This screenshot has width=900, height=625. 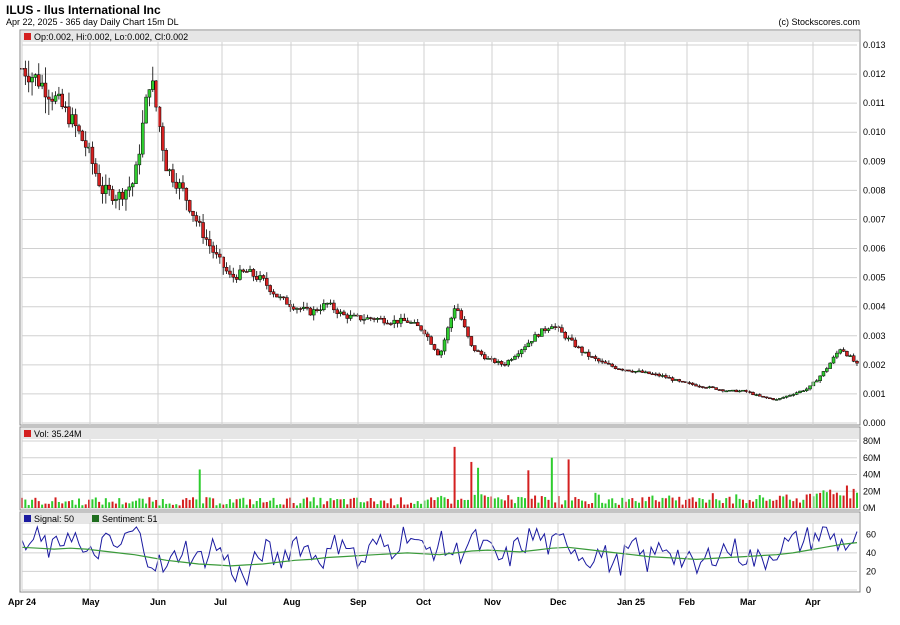 I want to click on volume-legend: Vol: 35.24M, so click(x=58, y=434).